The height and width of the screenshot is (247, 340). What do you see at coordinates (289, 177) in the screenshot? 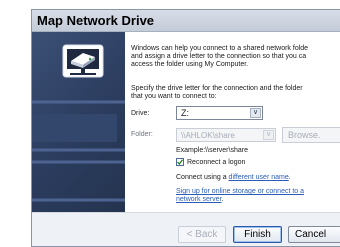
I see `connect-using-suffix: .` at bounding box center [289, 177].